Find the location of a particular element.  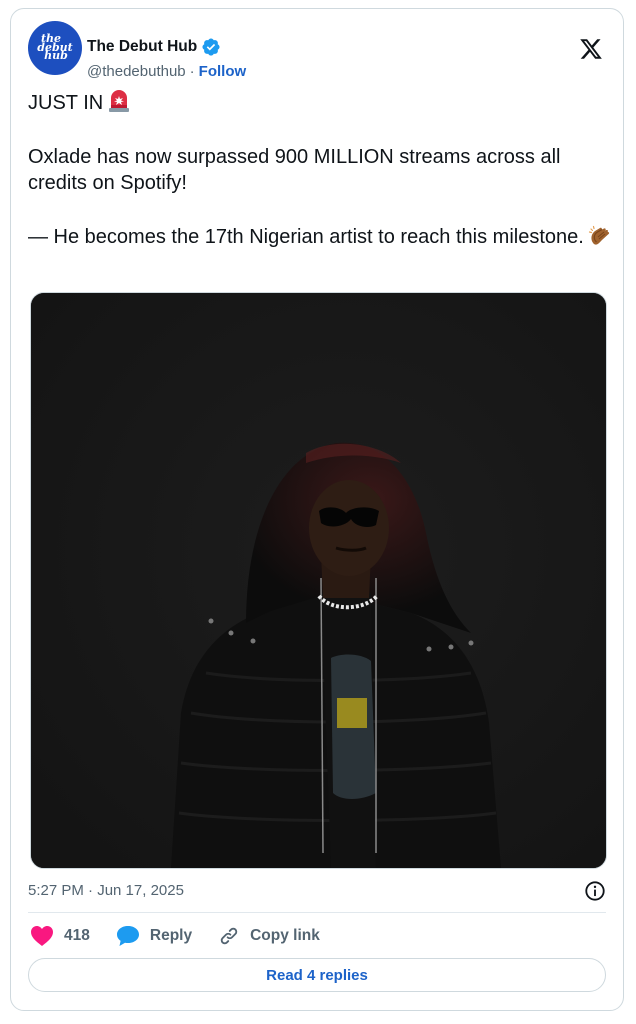

divider is located at coordinates (317, 912).